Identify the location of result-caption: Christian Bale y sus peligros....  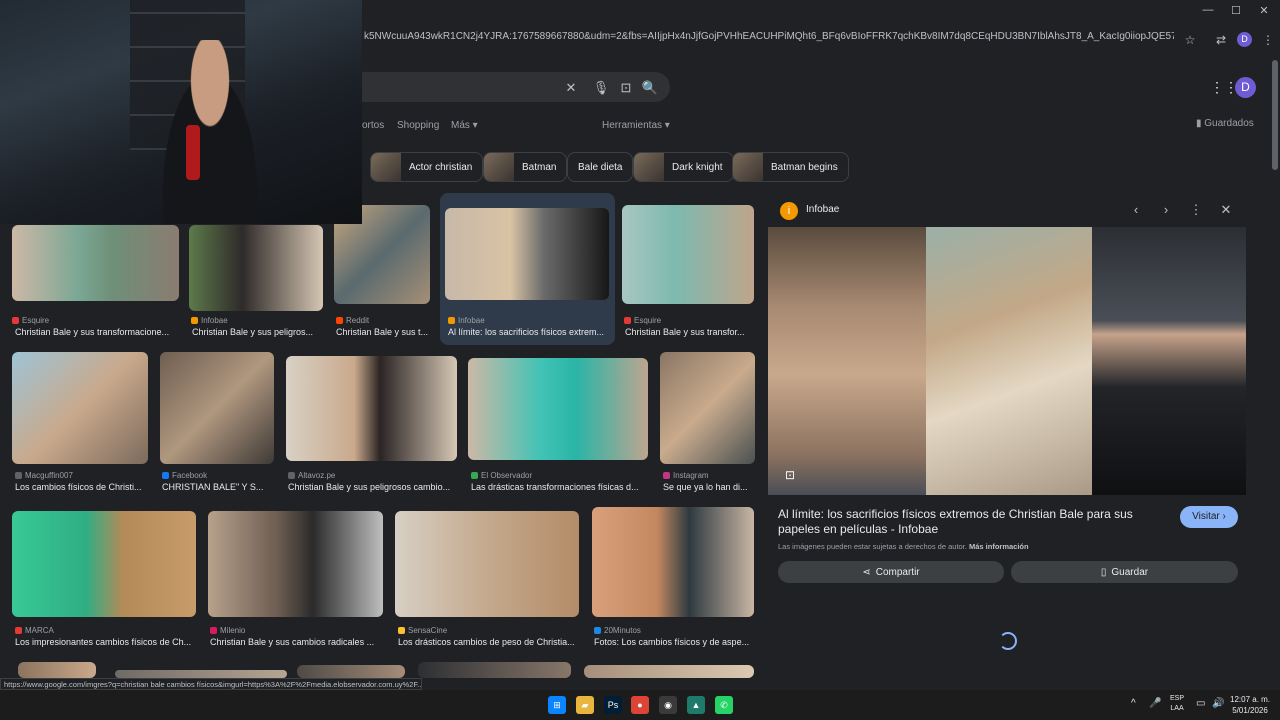
(262, 332).